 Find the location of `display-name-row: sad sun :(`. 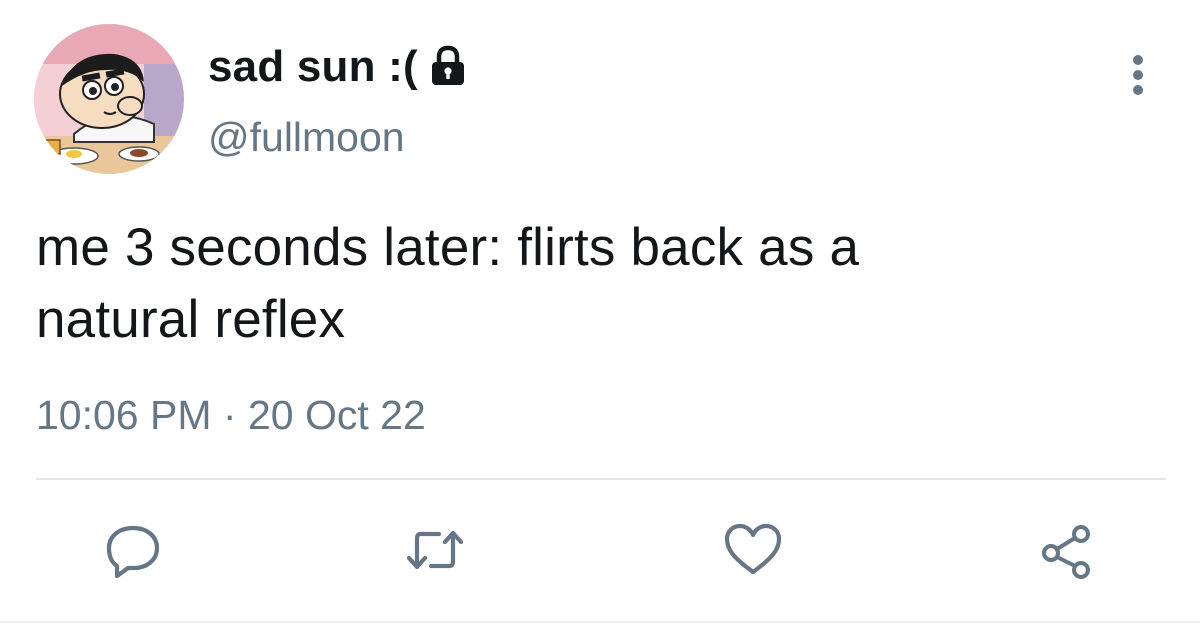

display-name-row: sad sun :( is located at coordinates (338, 67).